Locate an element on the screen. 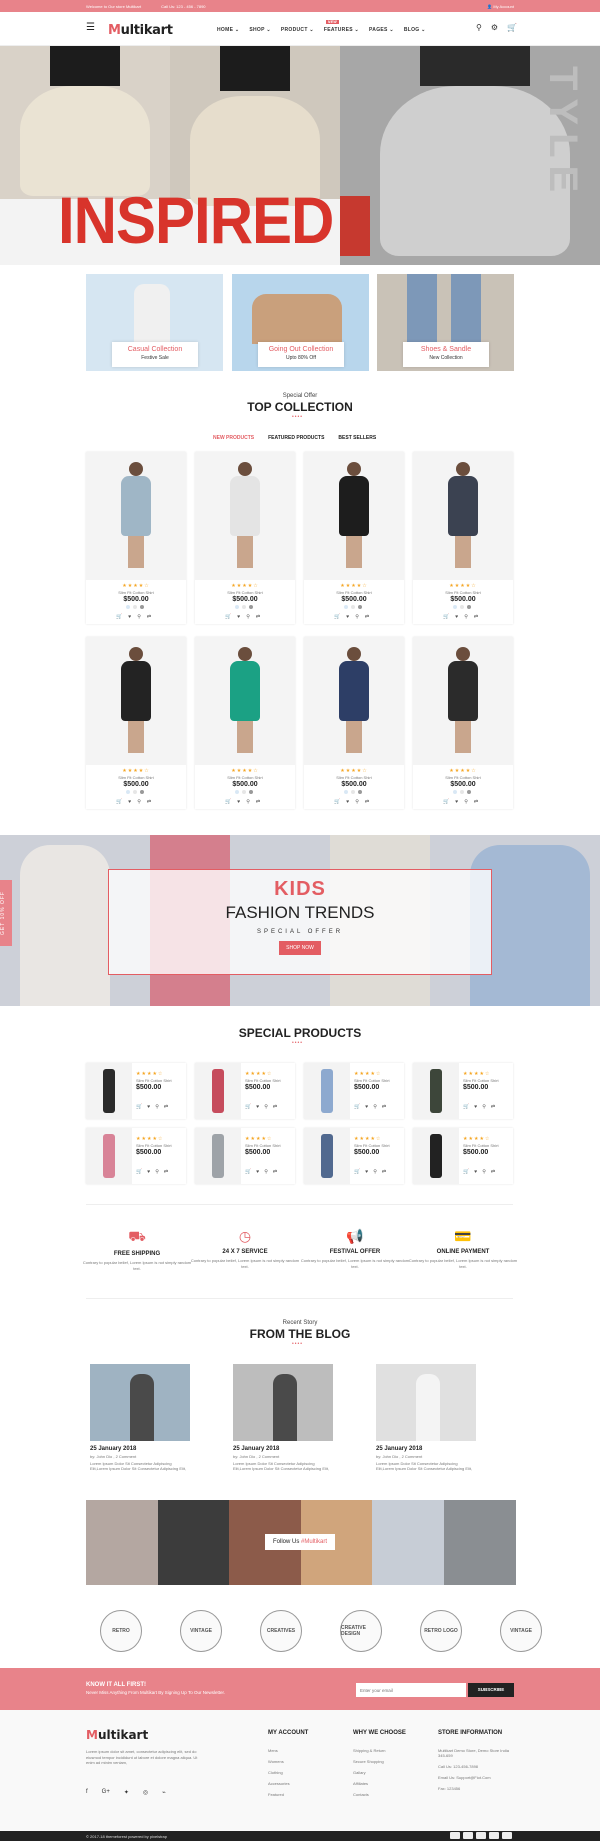 Image resolution: width=600 pixels, height=1841 pixels. footer-link: Accessories is located at coordinates (288, 1783).